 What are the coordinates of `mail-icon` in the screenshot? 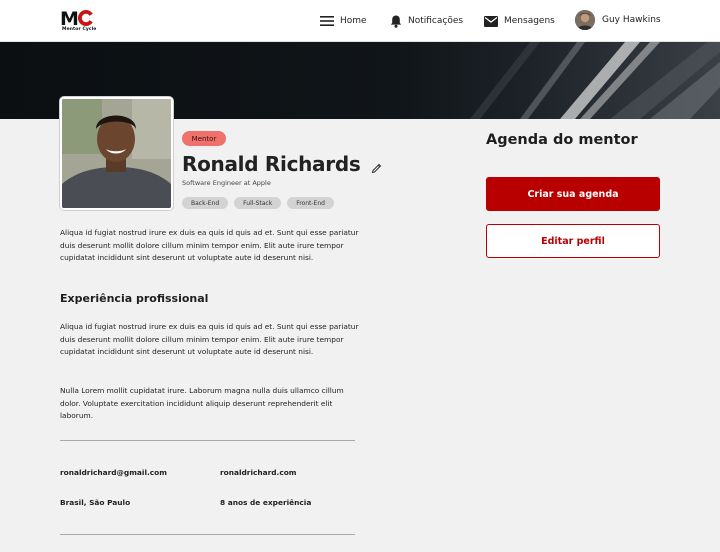 It's located at (491, 21).